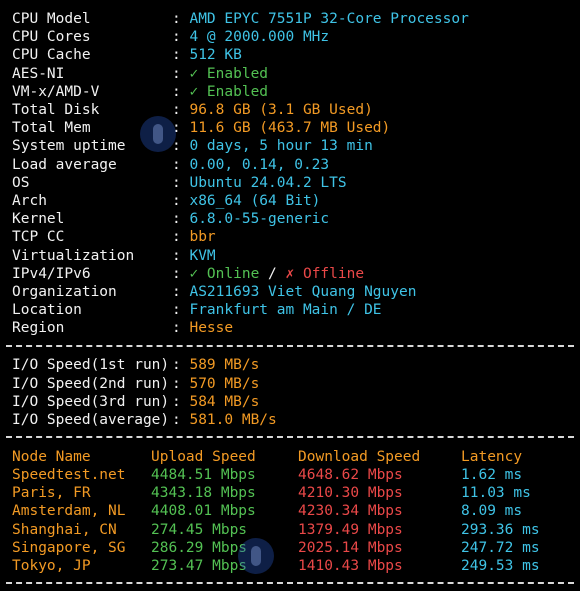 The width and height of the screenshot is (580, 591). Describe the element at coordinates (350, 493) in the screenshot. I see `speedtest-cell-download: 4210.30 Mbps` at that location.